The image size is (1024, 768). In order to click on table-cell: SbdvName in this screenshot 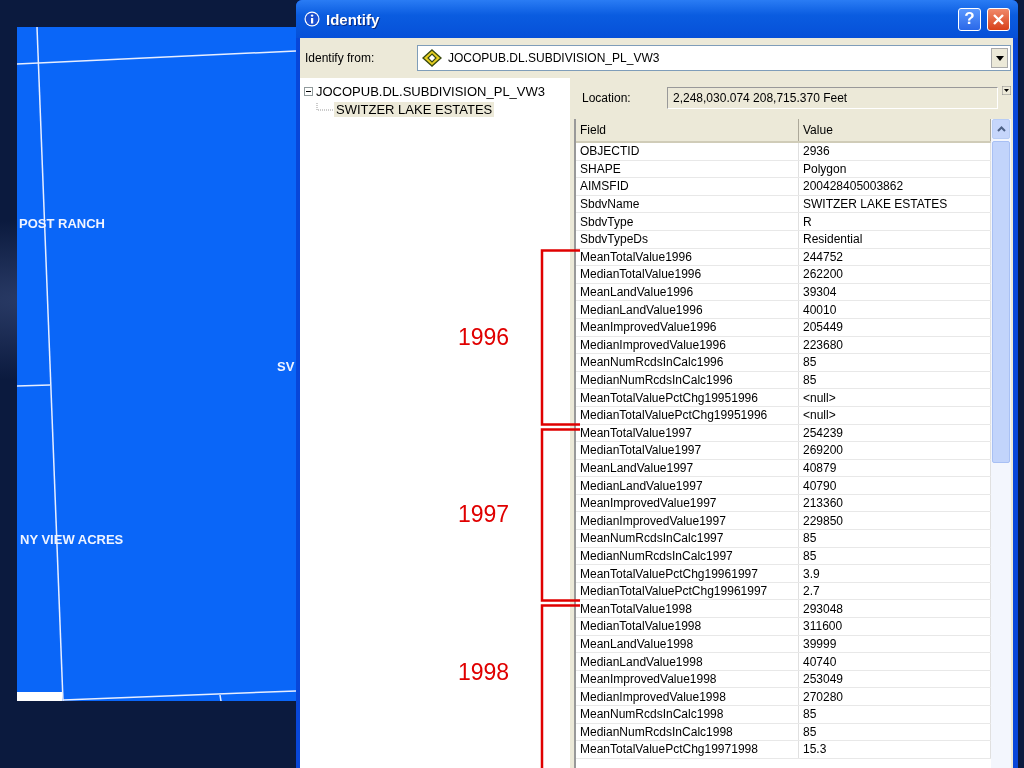, I will do `click(687, 204)`.